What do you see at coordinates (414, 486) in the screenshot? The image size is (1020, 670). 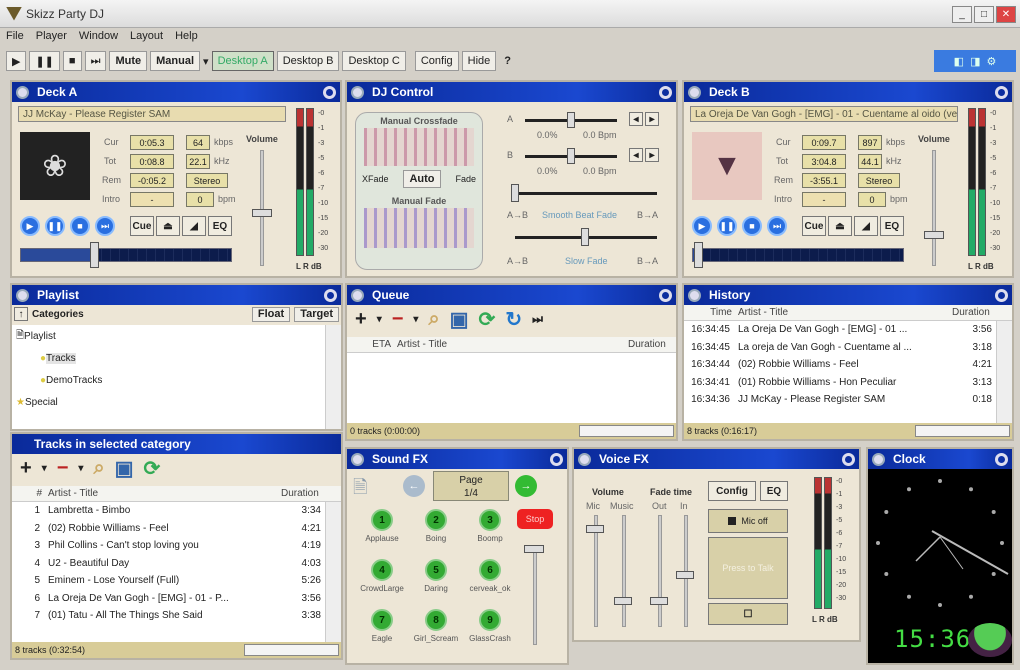 I see `prev-page-icon: ←` at bounding box center [414, 486].